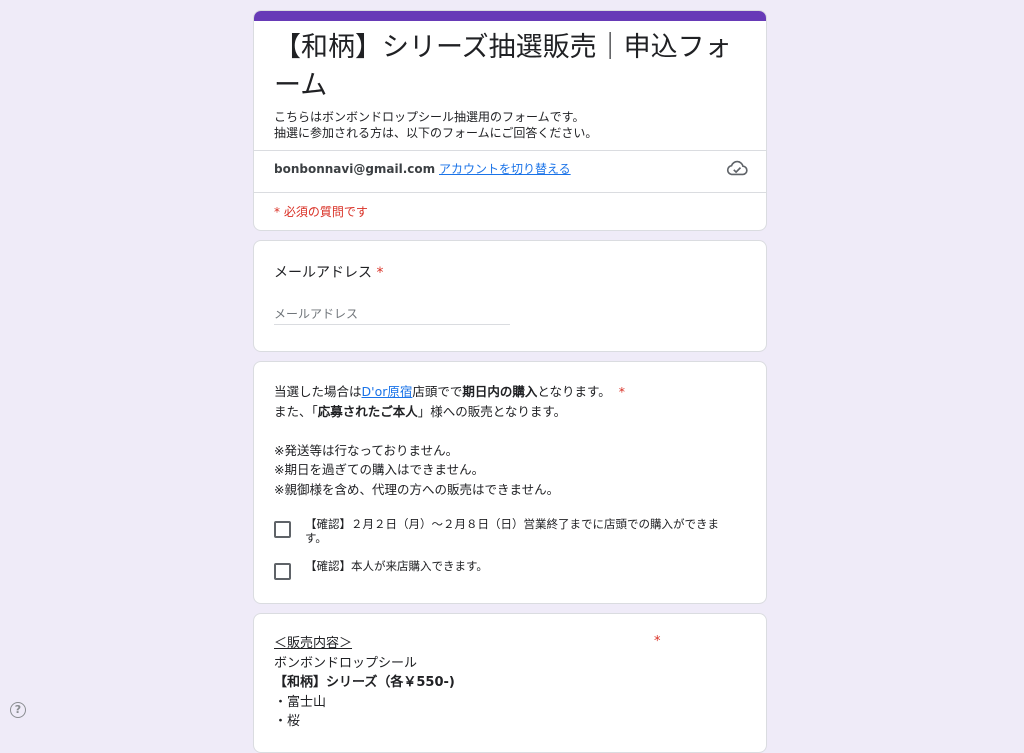 The width and height of the screenshot is (1024, 753). What do you see at coordinates (313, 643) in the screenshot?
I see `sale-heading: ＜販売内容＞` at bounding box center [313, 643].